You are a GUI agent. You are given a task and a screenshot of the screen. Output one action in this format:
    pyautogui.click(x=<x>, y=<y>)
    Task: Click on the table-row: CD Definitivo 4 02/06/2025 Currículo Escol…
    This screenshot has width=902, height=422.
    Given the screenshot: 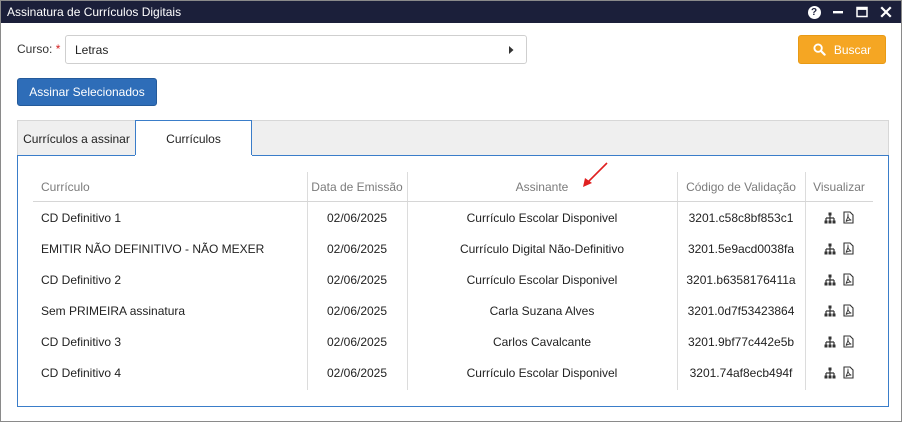 What is the action you would take?
    pyautogui.click(x=453, y=372)
    